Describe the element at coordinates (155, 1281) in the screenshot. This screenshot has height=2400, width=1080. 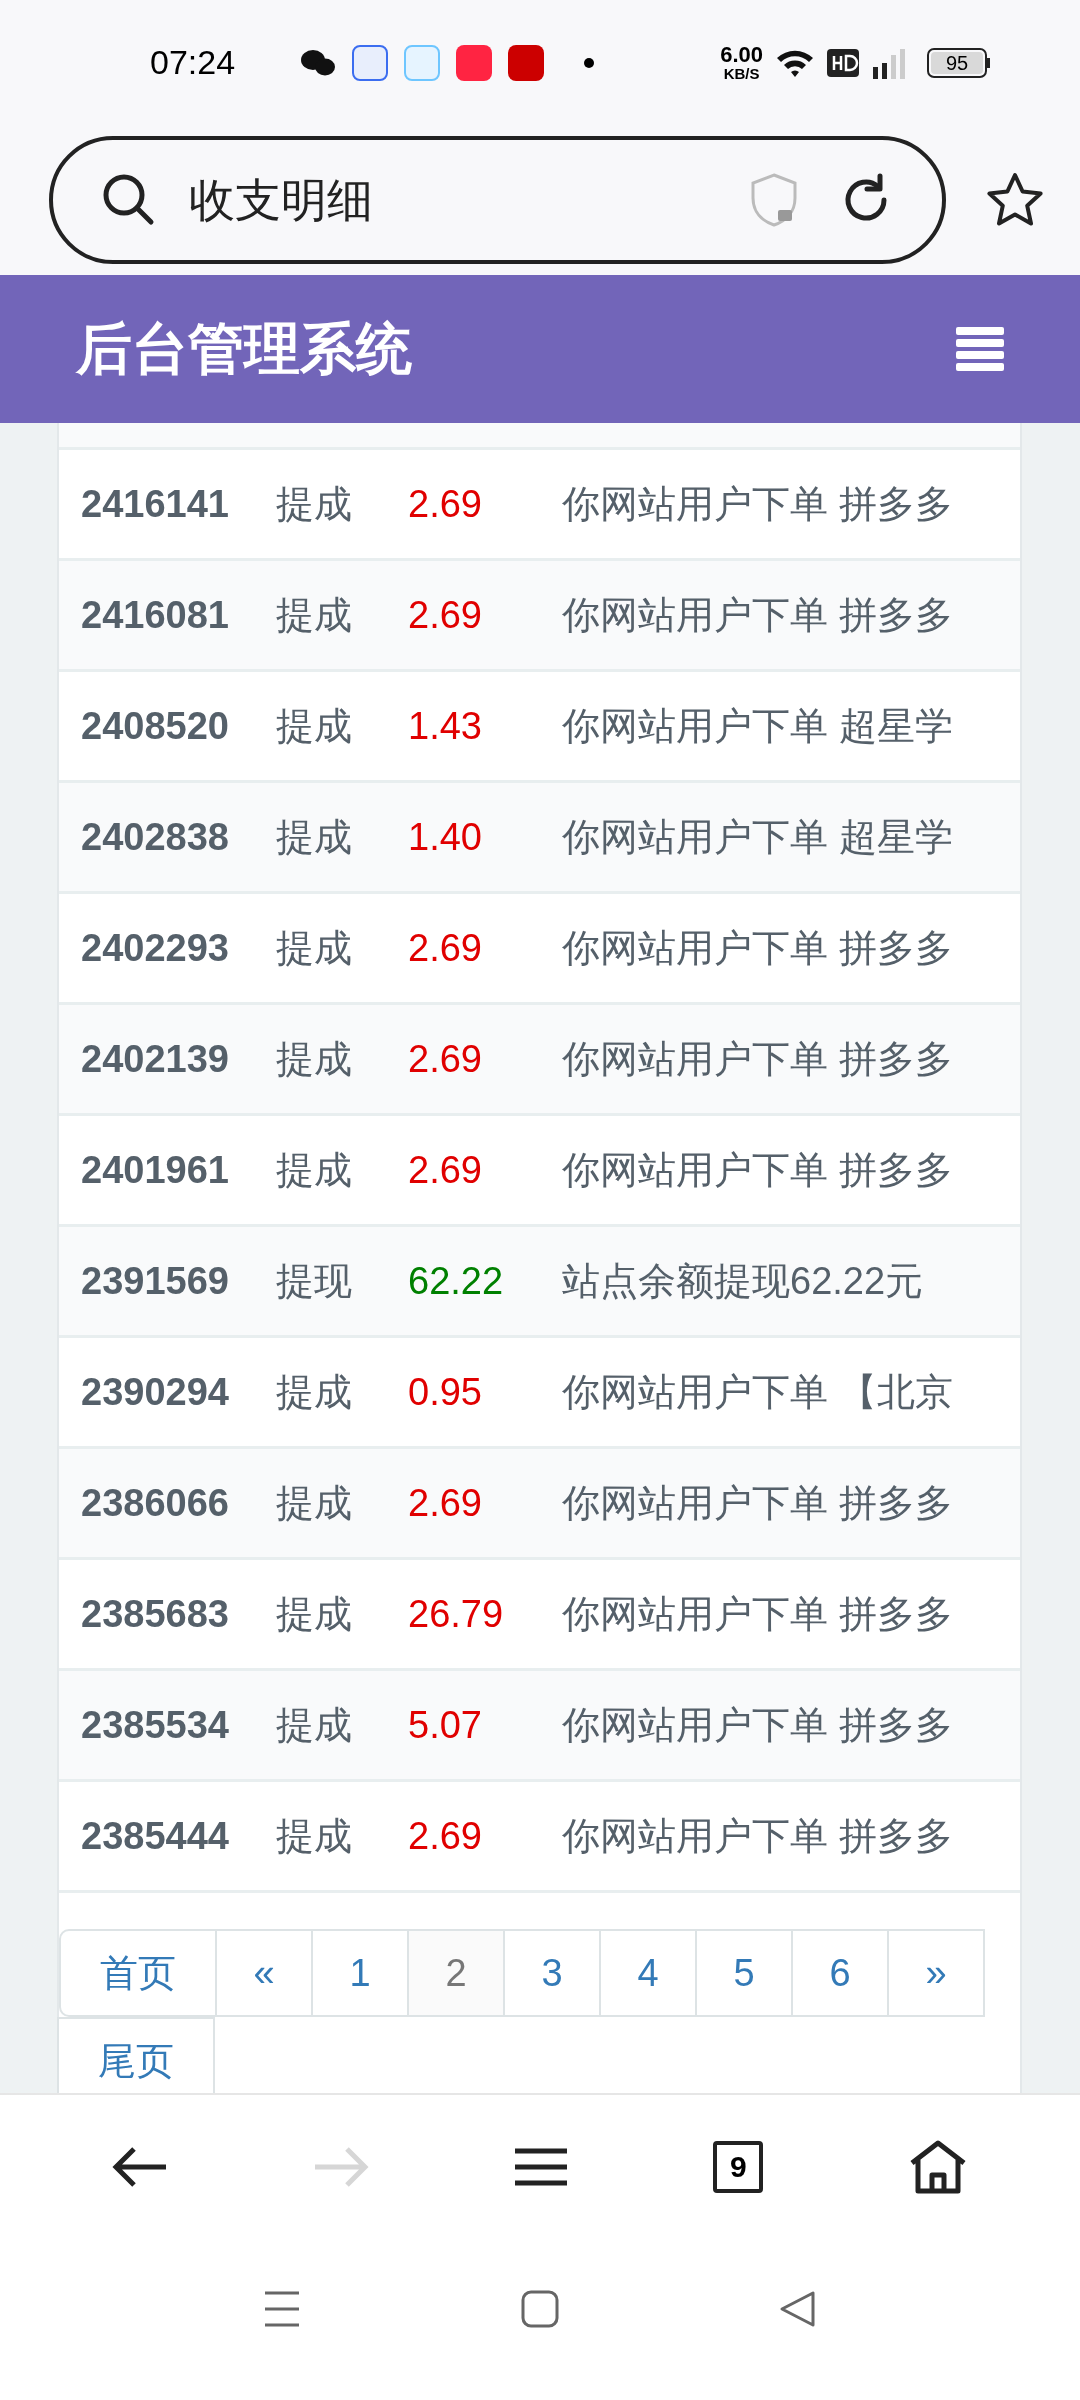
I see `table-cell-text: 2391569` at that location.